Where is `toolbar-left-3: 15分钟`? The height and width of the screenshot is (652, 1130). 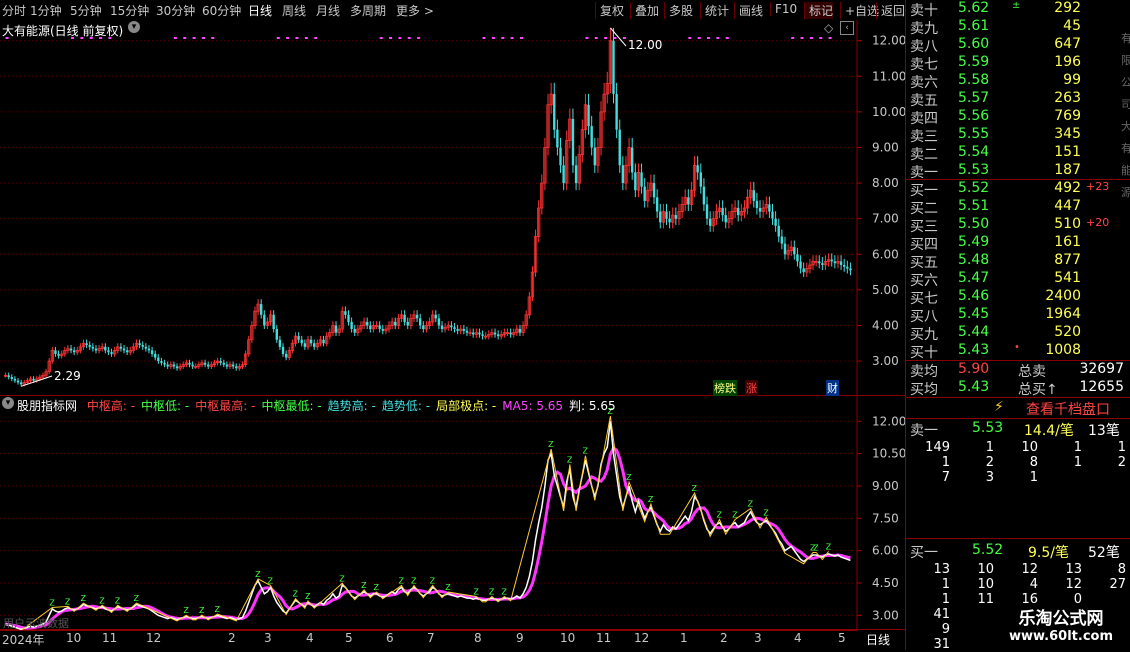 toolbar-left-3: 15分钟 is located at coordinates (129, 10).